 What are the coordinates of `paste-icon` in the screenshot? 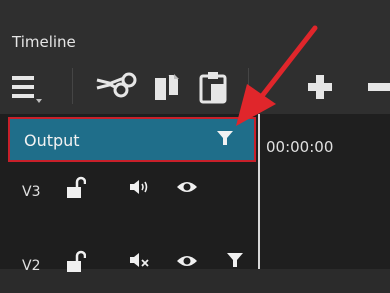 It's located at (215, 86).